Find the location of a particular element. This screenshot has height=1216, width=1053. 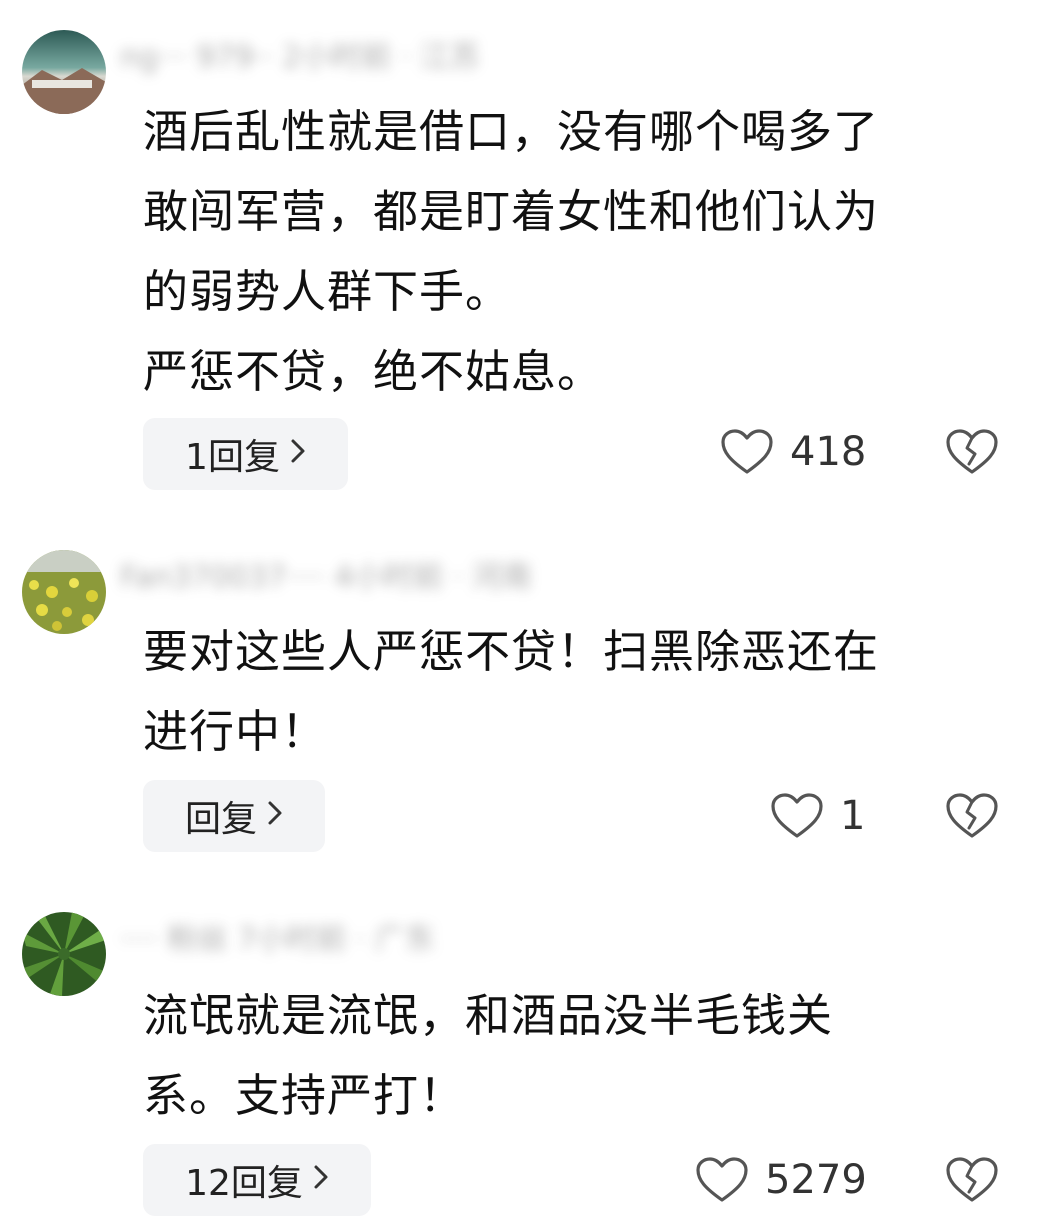

comment-line: 的弱势人群下手。 is located at coordinates (327, 291).